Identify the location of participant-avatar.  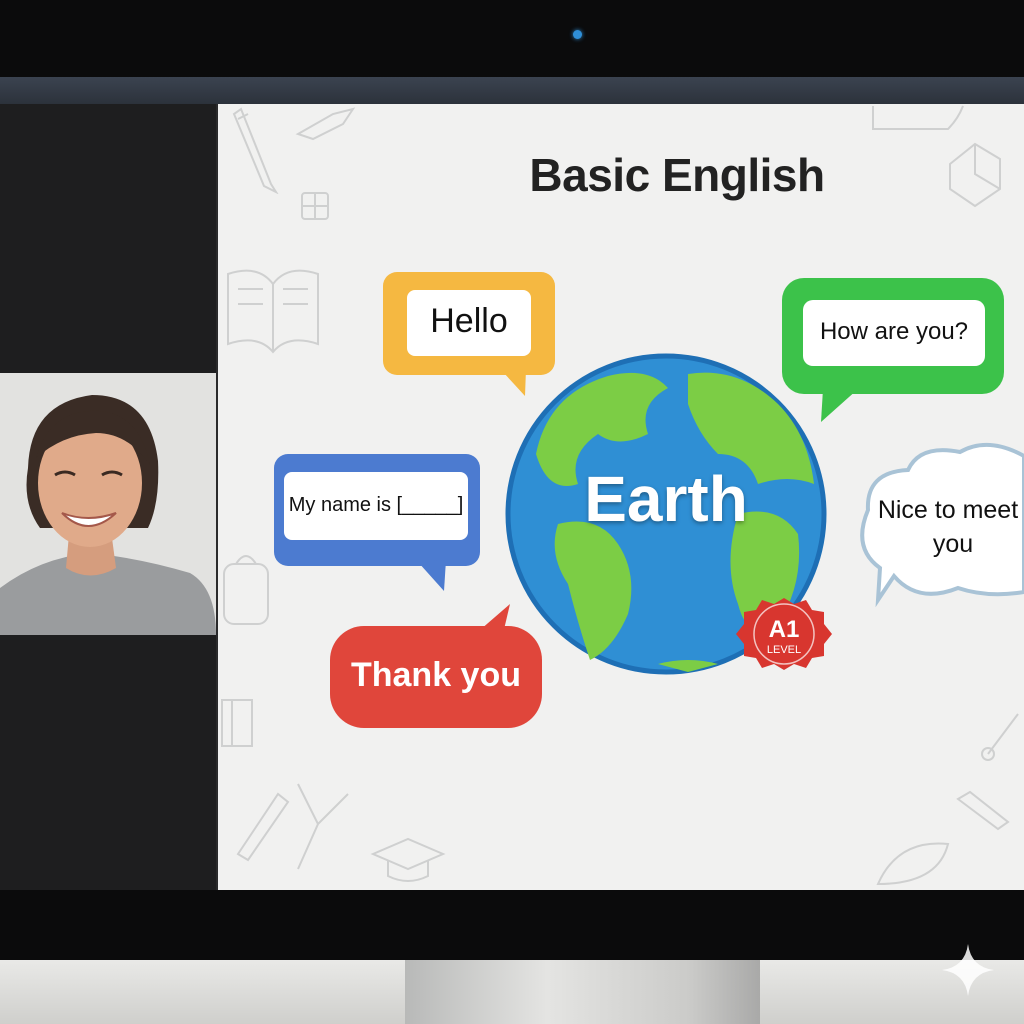
(108, 504).